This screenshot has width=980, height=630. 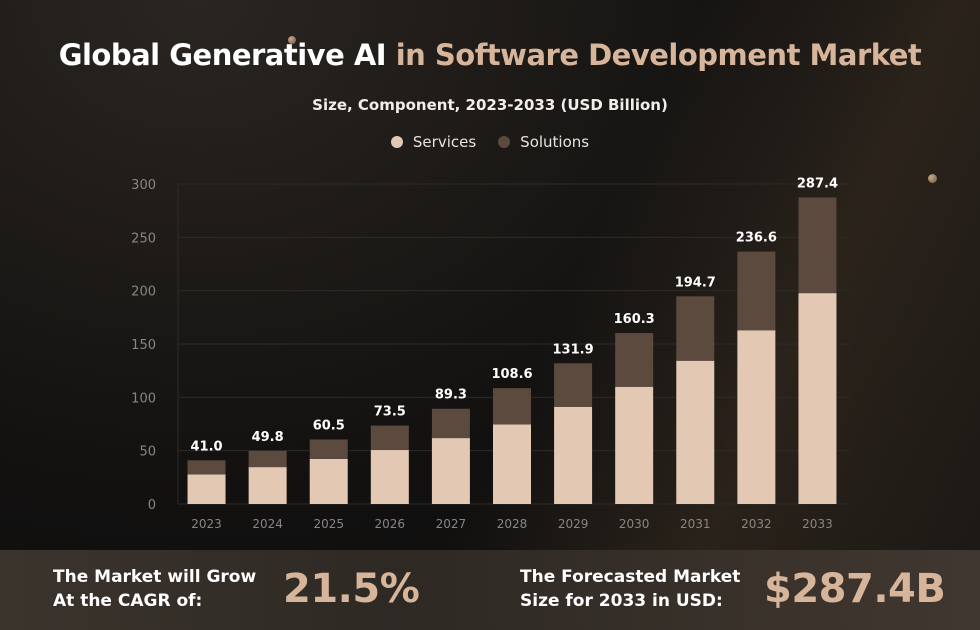 What do you see at coordinates (147, 452) in the screenshot?
I see `y-tick-label: 50` at bounding box center [147, 452].